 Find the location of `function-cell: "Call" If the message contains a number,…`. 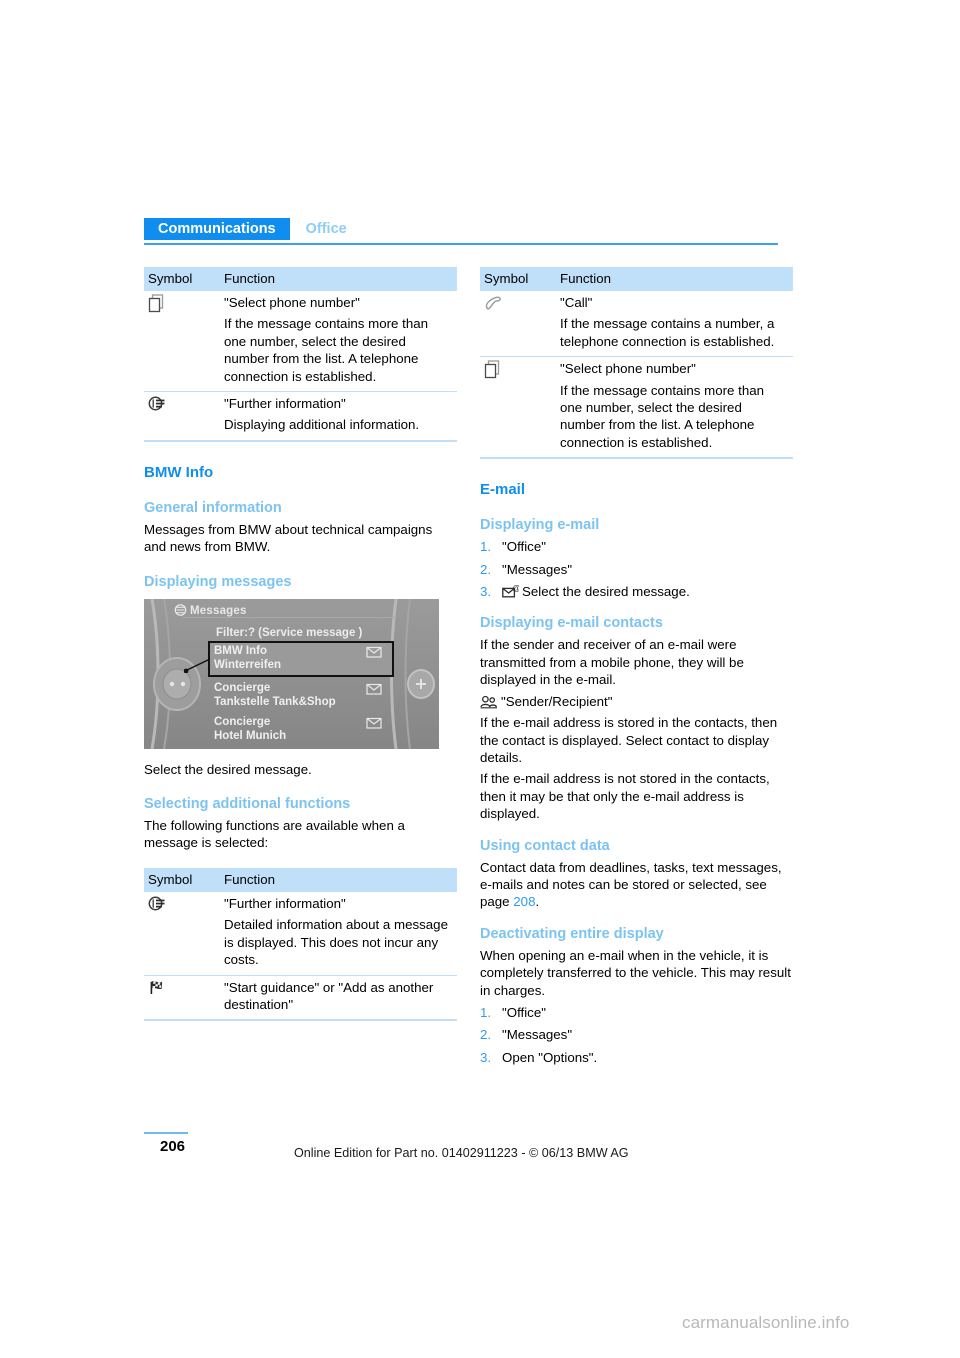

function-cell: "Call" If the message contains a number,… is located at coordinates (674, 324).